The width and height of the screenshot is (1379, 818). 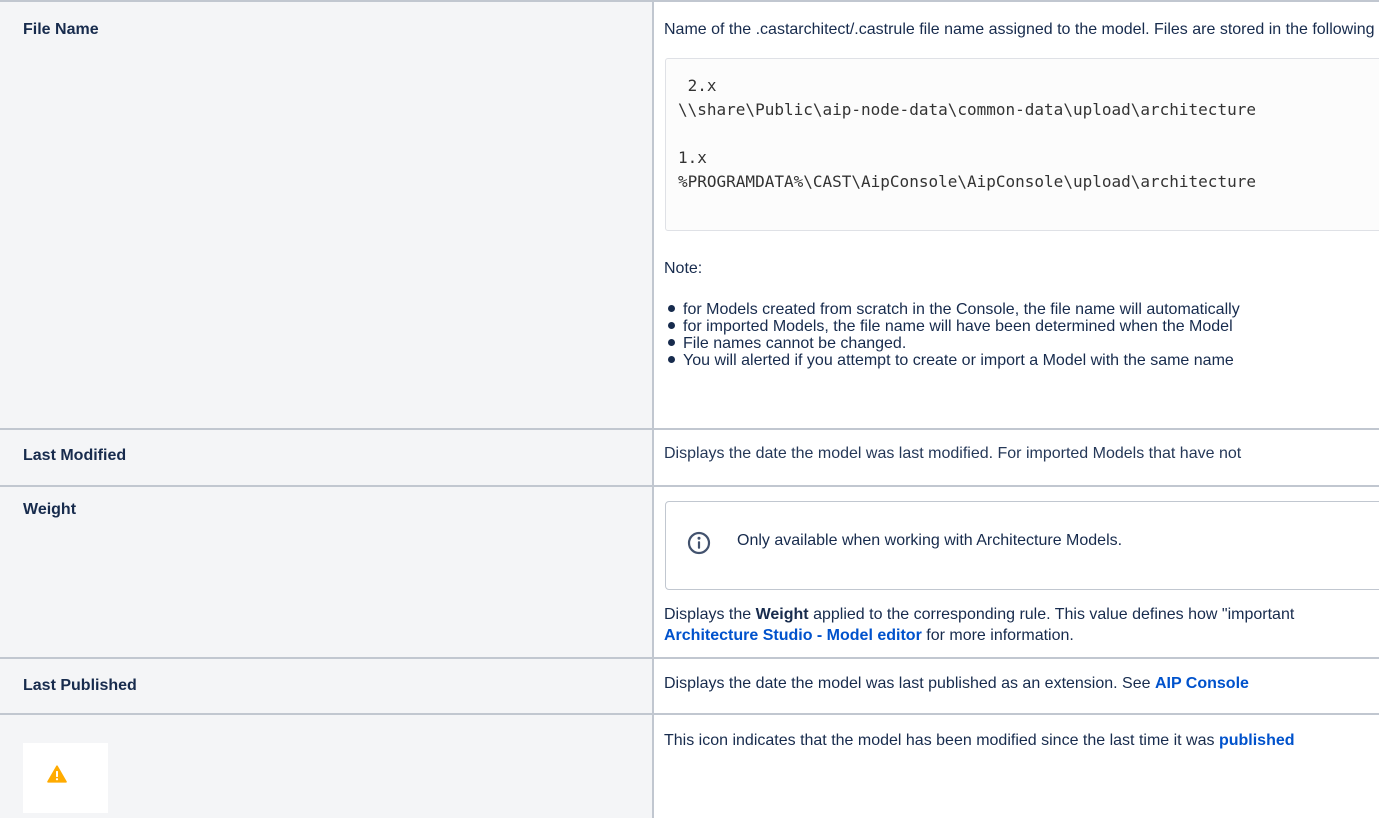 I want to click on warning-icon-tile, so click(x=65, y=778).